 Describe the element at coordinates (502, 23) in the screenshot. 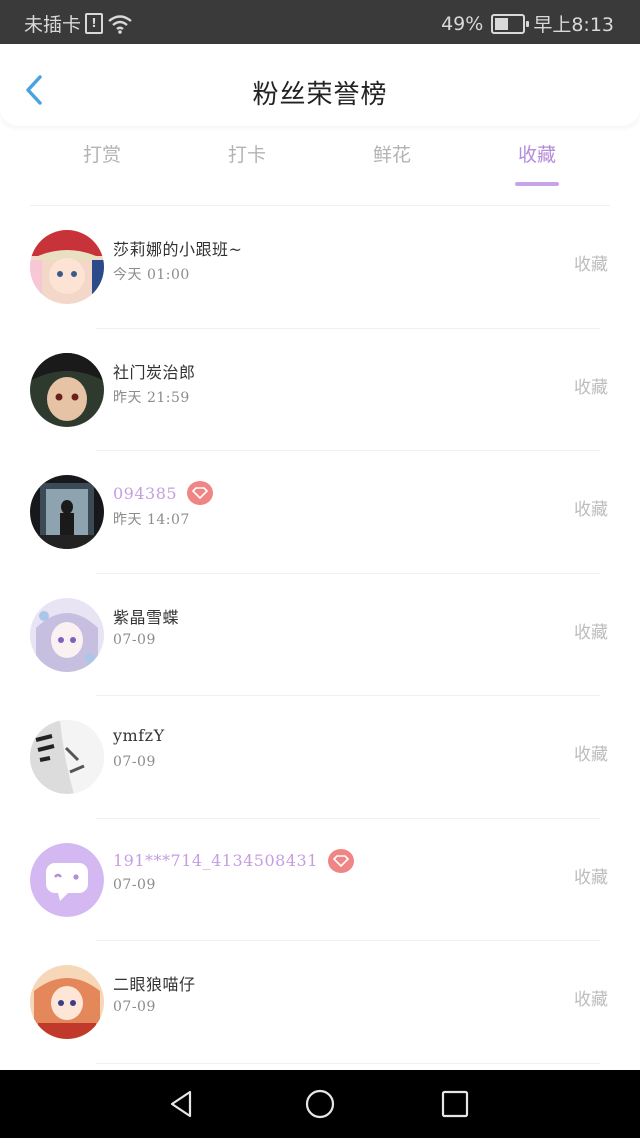

I see `battery-level` at that location.